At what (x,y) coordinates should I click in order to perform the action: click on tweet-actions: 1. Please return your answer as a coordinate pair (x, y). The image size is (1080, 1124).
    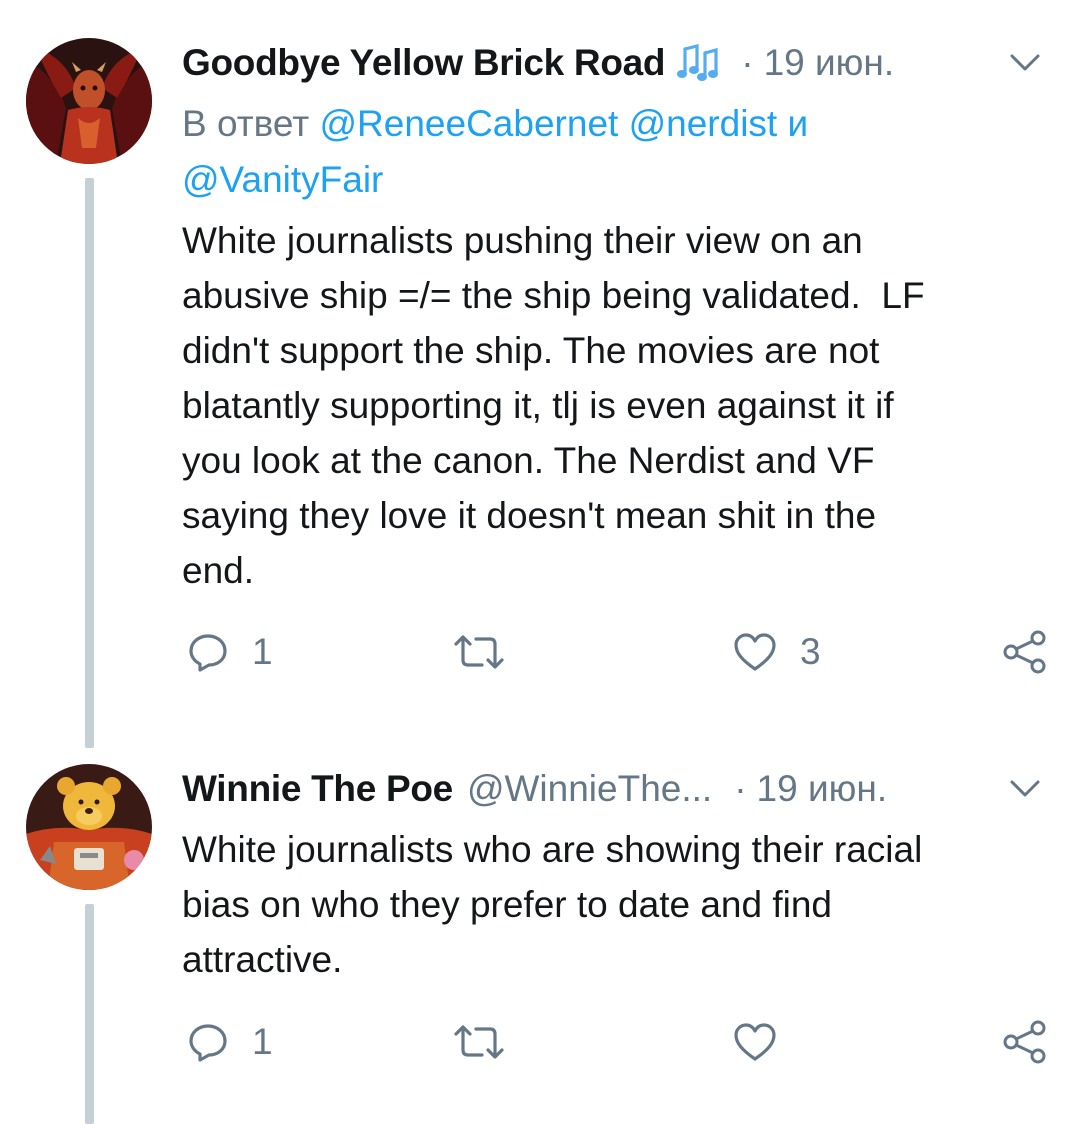
    Looking at the image, I should click on (616, 1042).